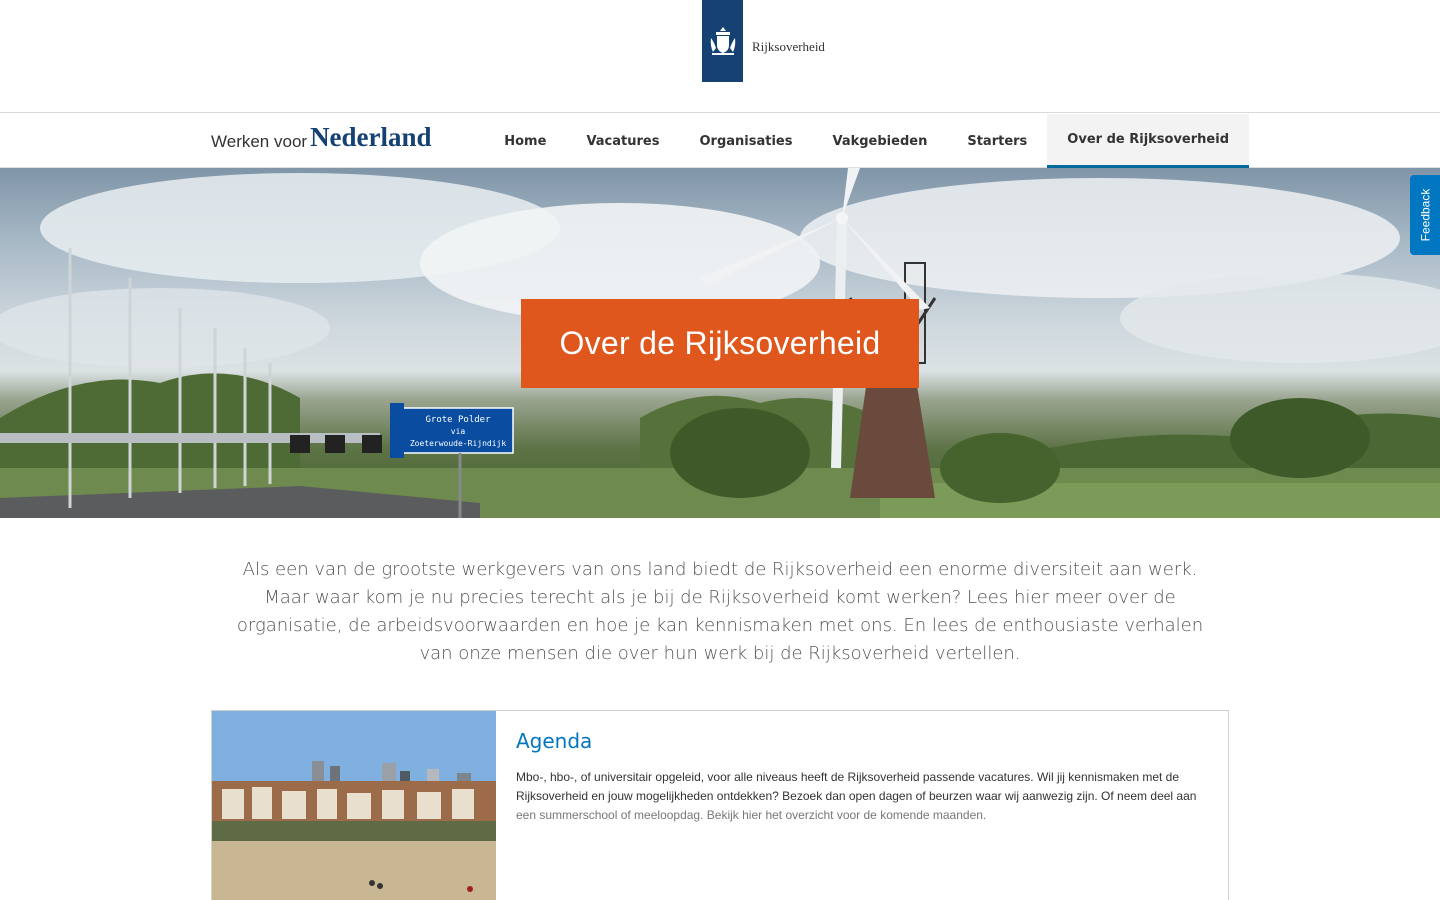  I want to click on brand-big-text: Nederland, so click(371, 137).